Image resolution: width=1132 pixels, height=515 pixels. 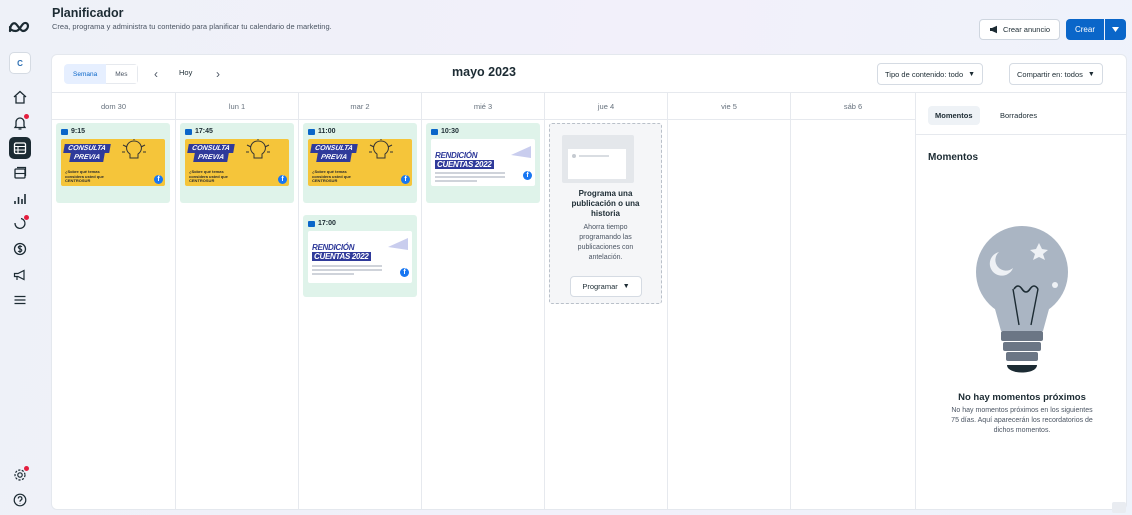 I want to click on create-ad-button: Crear anuncio, so click(x=1019, y=29).